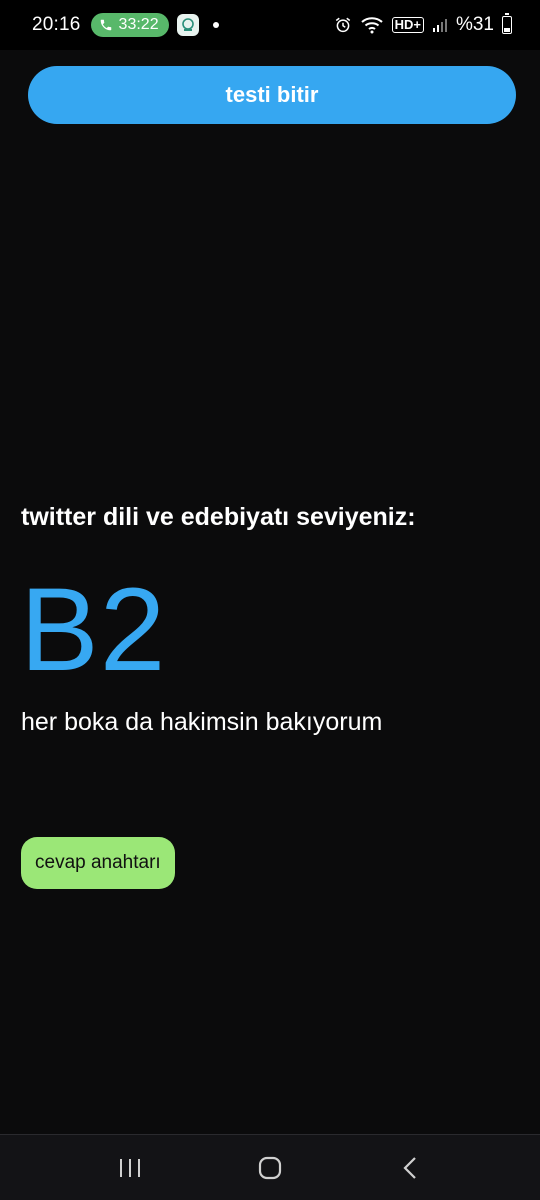 The image size is (540, 1200). Describe the element at coordinates (342, 25) in the screenshot. I see `alarm-icon` at that location.